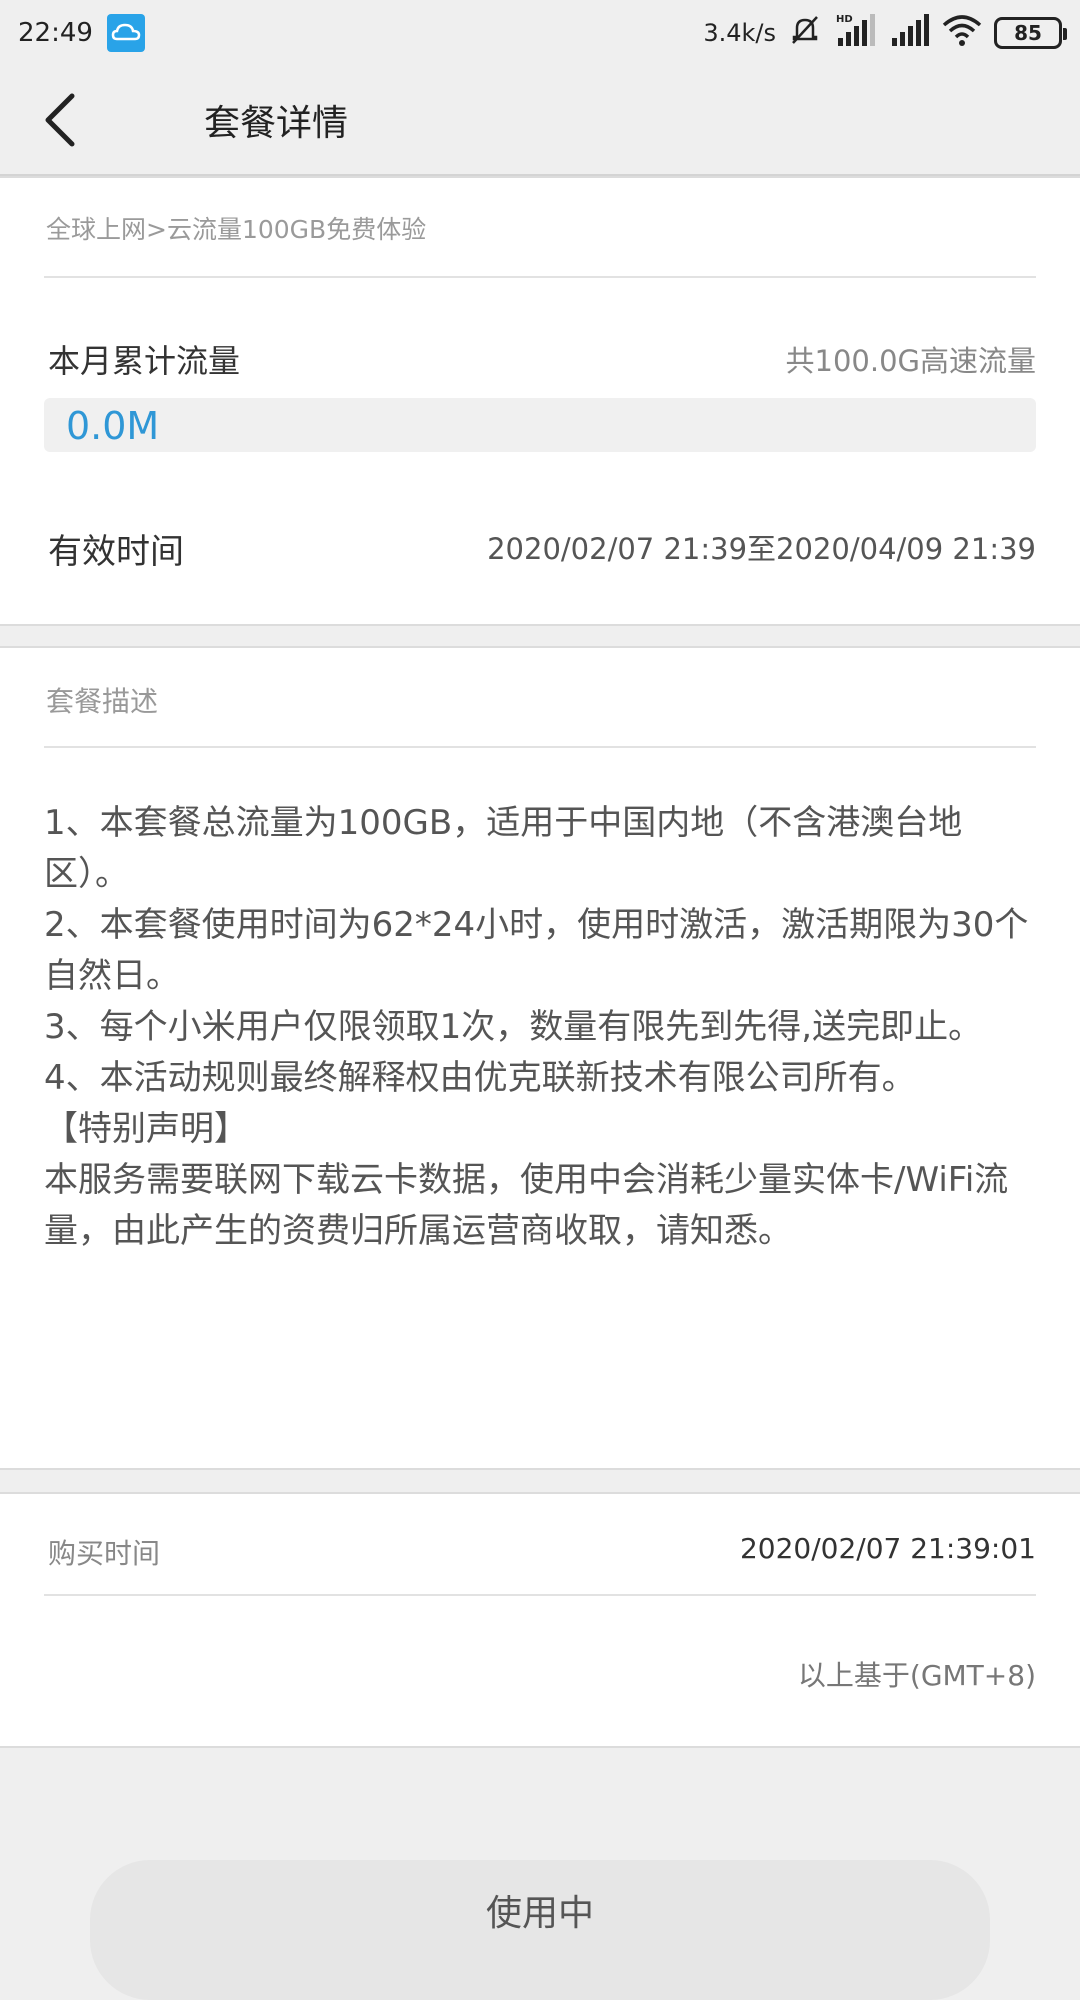 This screenshot has height=2000, width=1080. Describe the element at coordinates (539, 1913) in the screenshot. I see `in-use-button-label: 使用中` at that location.